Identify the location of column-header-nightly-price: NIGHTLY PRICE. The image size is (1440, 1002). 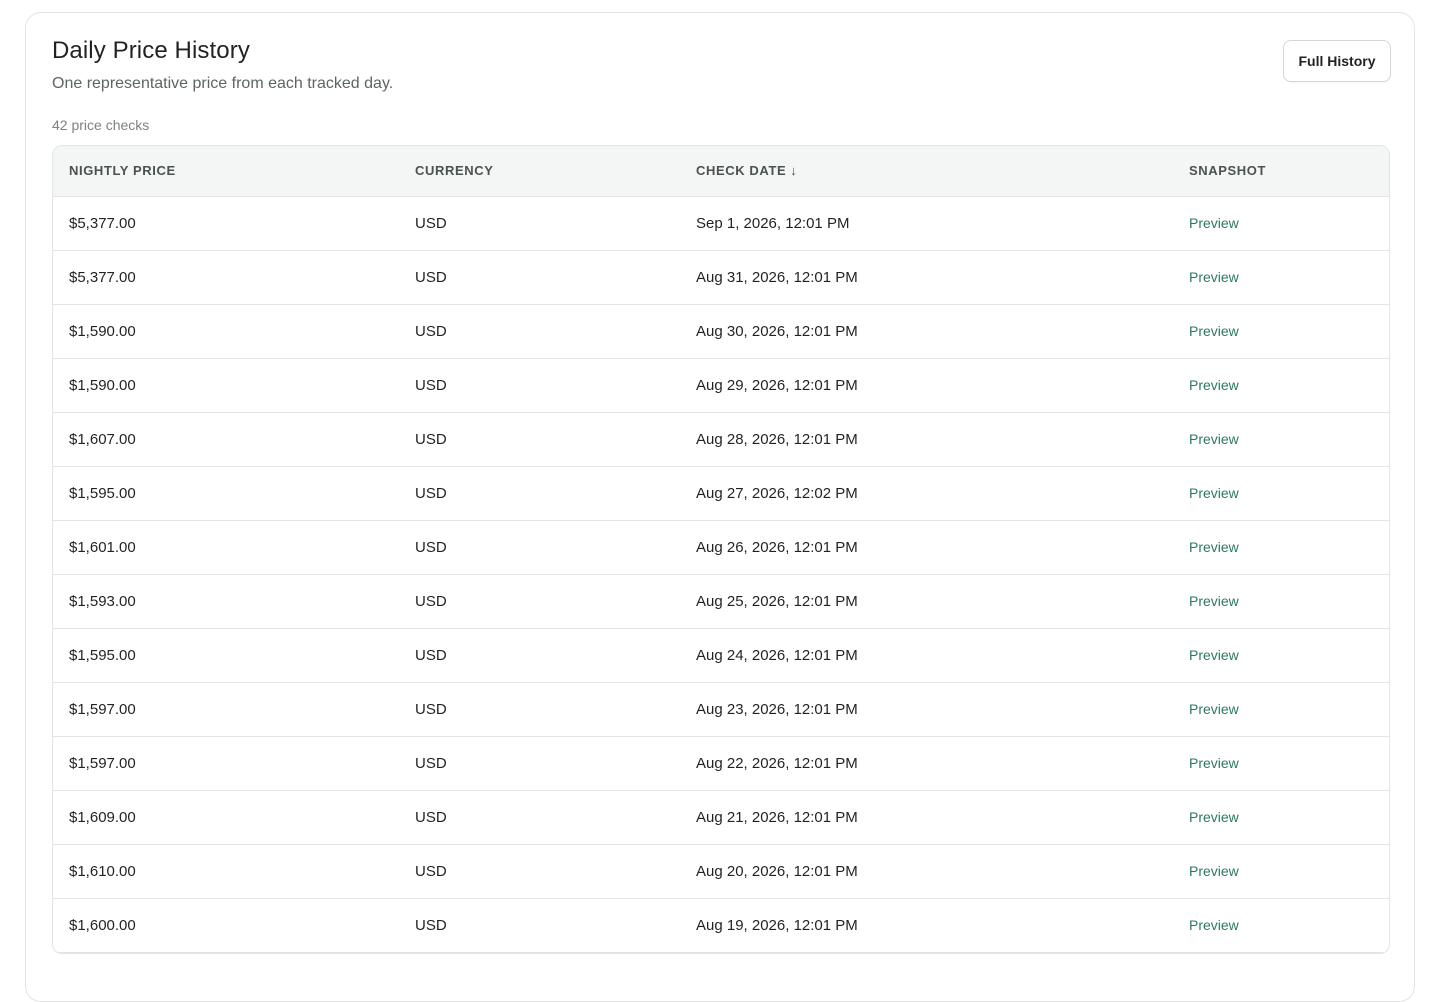
(226, 171).